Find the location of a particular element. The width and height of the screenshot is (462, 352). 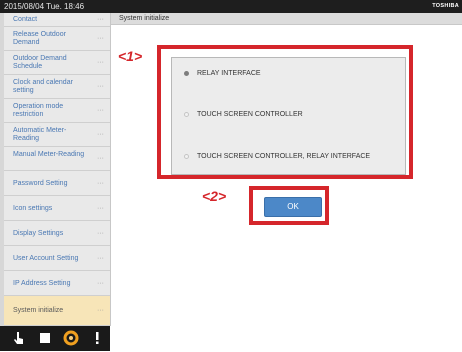

sidebar-item-label: Release Outdoor Demand is located at coordinates (39, 38).